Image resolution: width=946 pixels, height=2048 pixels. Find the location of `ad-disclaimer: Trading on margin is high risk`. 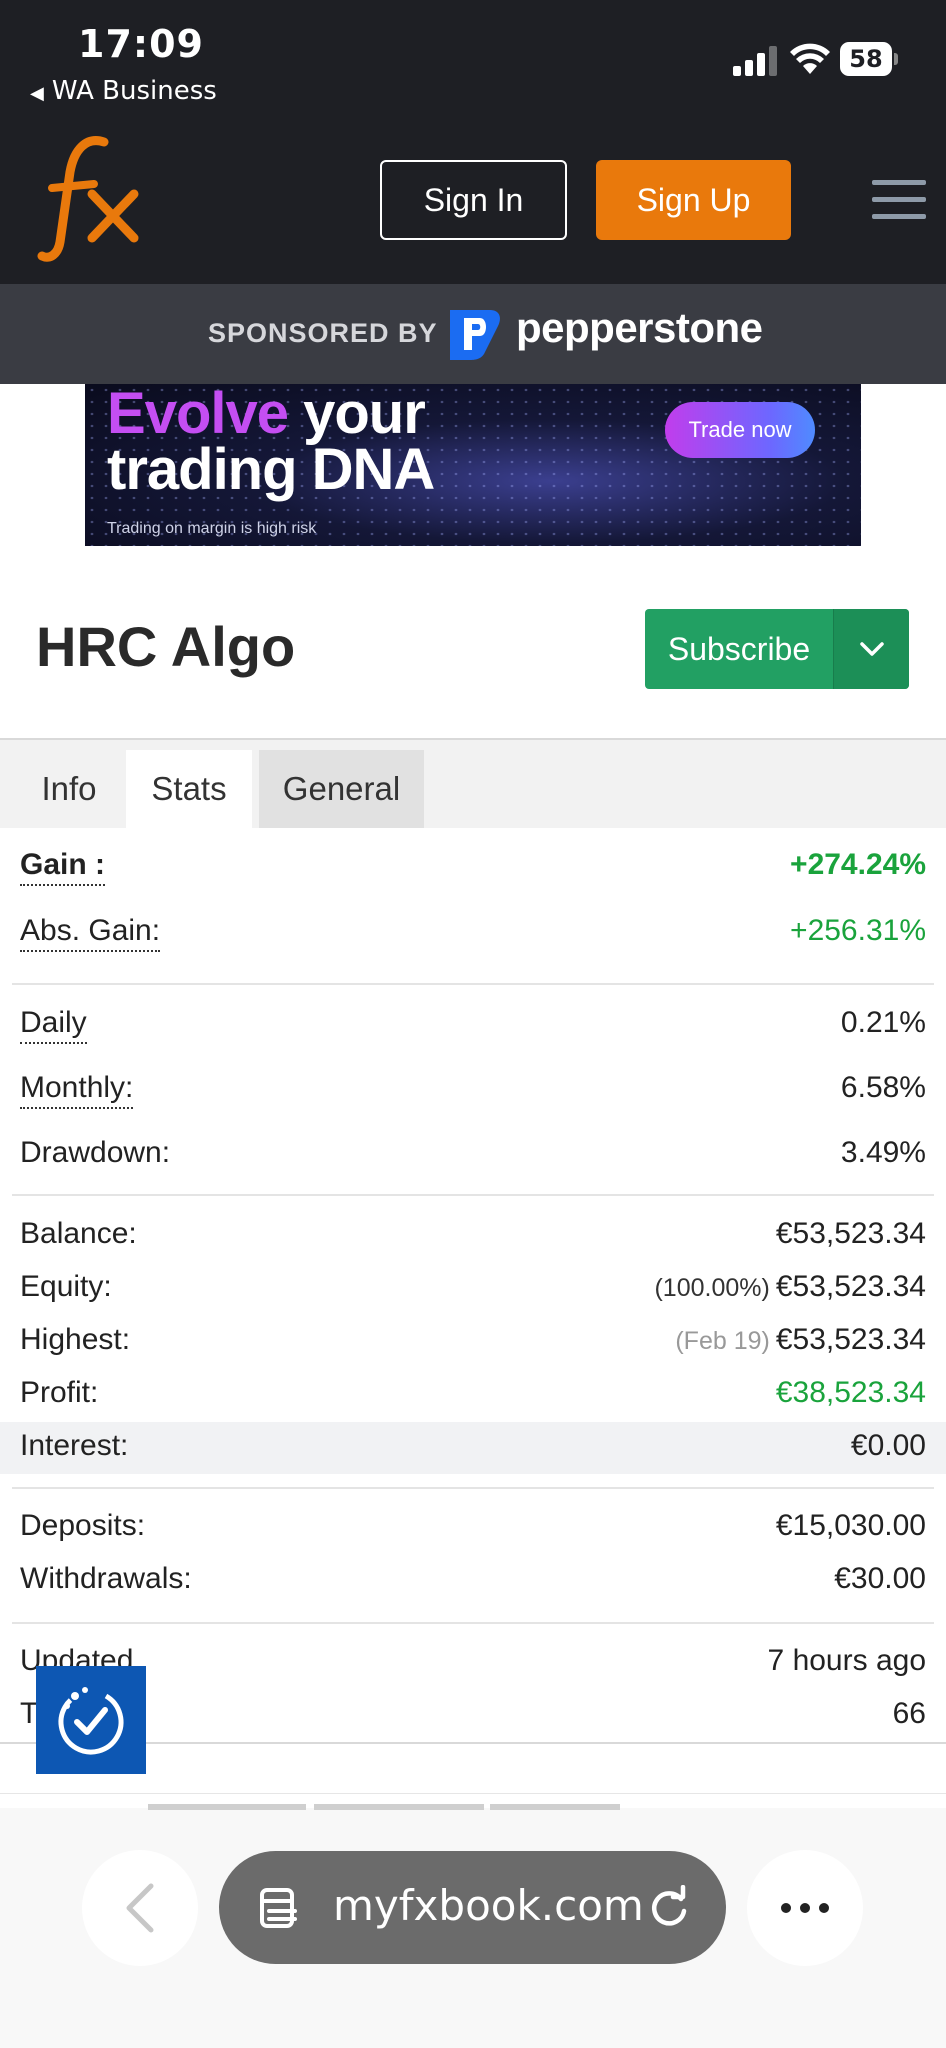

ad-disclaimer: Trading on margin is high risk is located at coordinates (212, 528).